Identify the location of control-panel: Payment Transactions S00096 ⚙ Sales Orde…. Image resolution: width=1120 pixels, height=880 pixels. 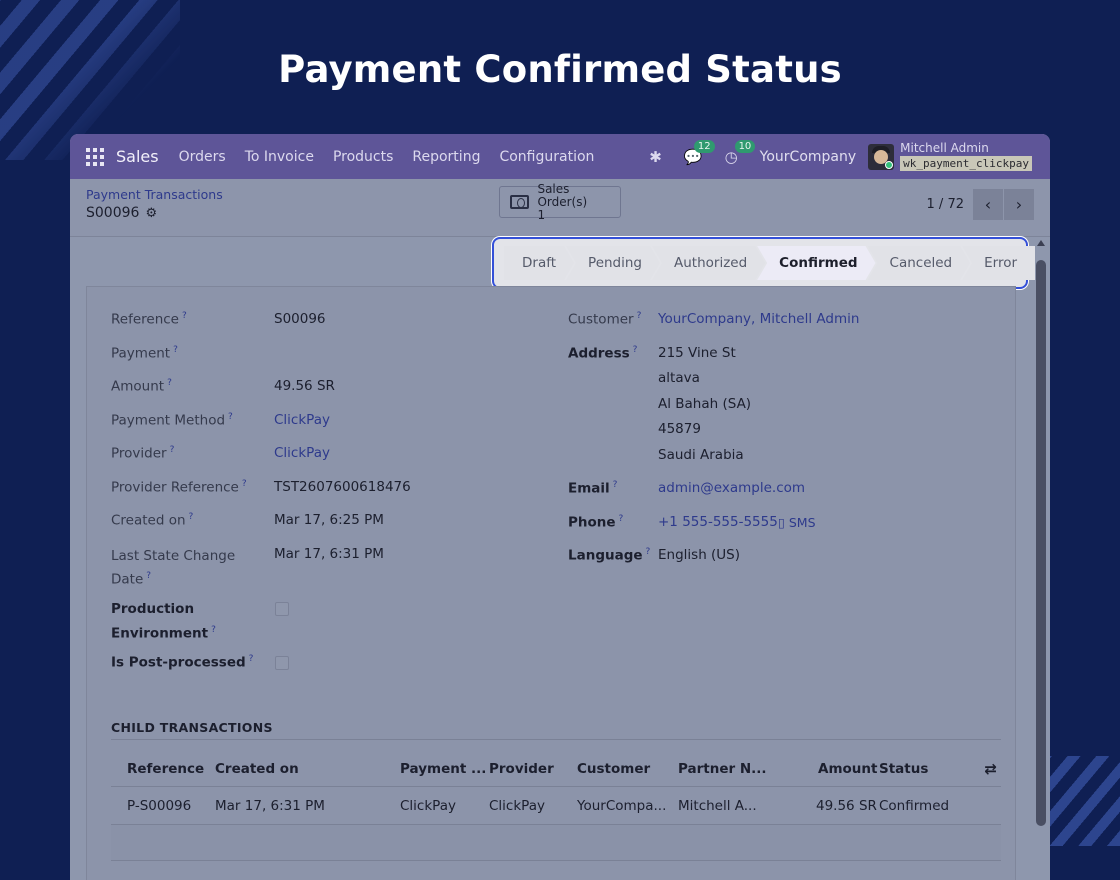
(560, 208).